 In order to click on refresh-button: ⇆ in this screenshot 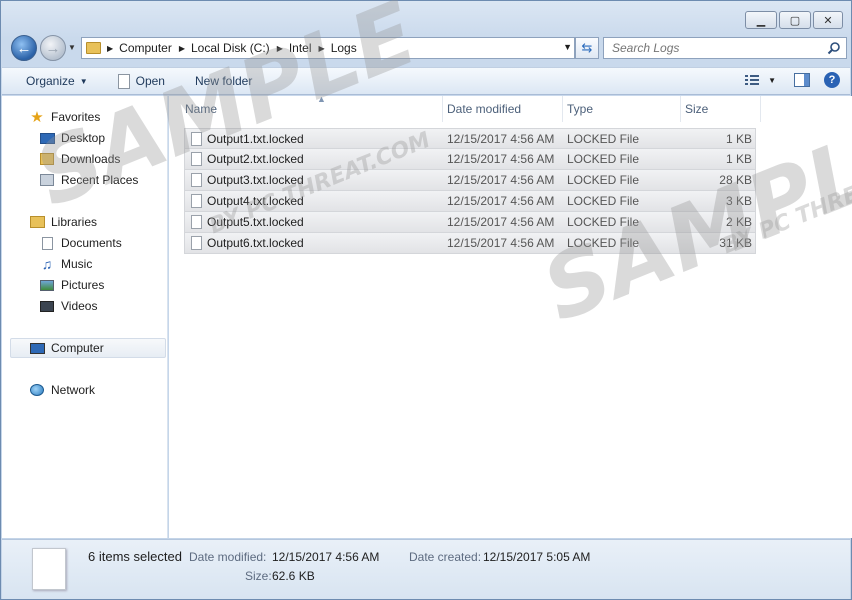, I will do `click(587, 48)`.